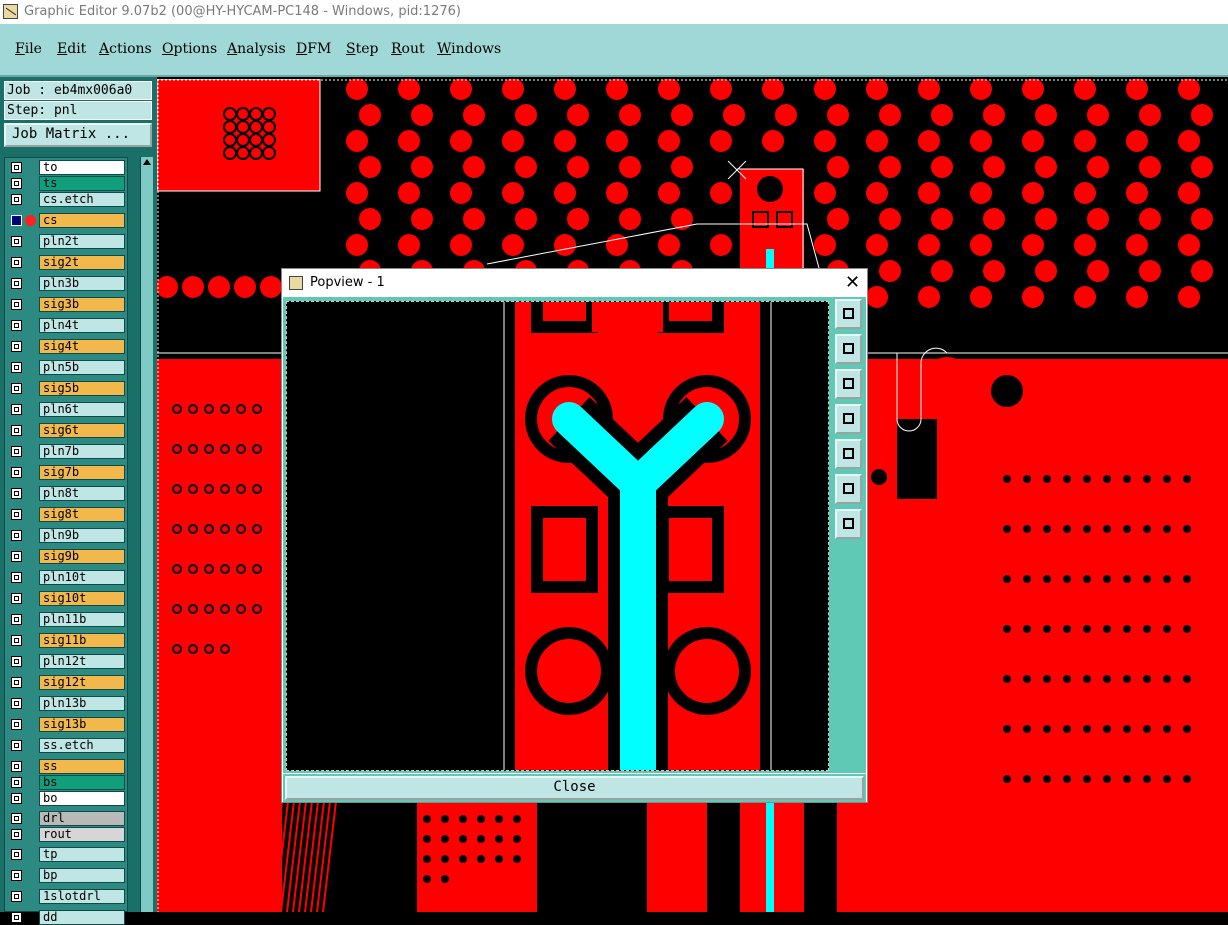  What do you see at coordinates (574, 788) in the screenshot?
I see `close-button: Close` at bounding box center [574, 788].